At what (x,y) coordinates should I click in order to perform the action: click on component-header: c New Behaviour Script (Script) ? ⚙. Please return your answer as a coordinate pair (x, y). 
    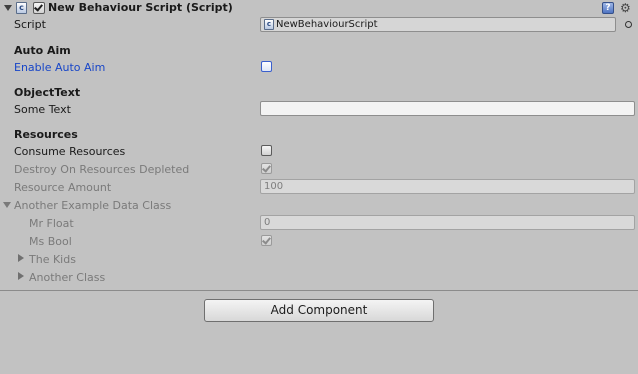
    Looking at the image, I should click on (319, 8).